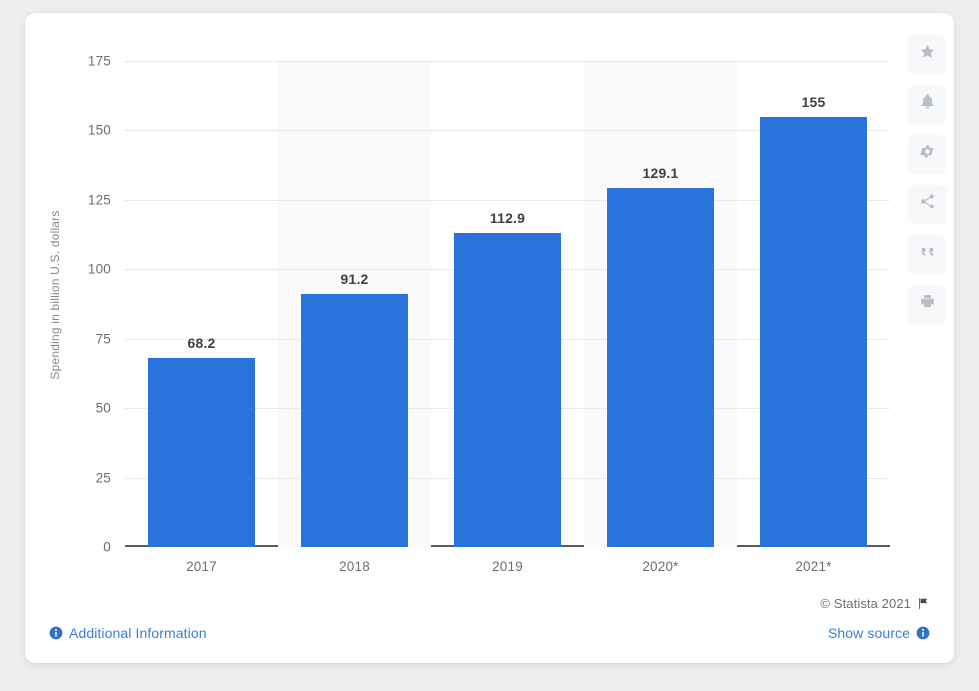 This screenshot has width=979, height=691. Describe the element at coordinates (99, 269) in the screenshot. I see `y-axis-tick-label: 100` at that location.